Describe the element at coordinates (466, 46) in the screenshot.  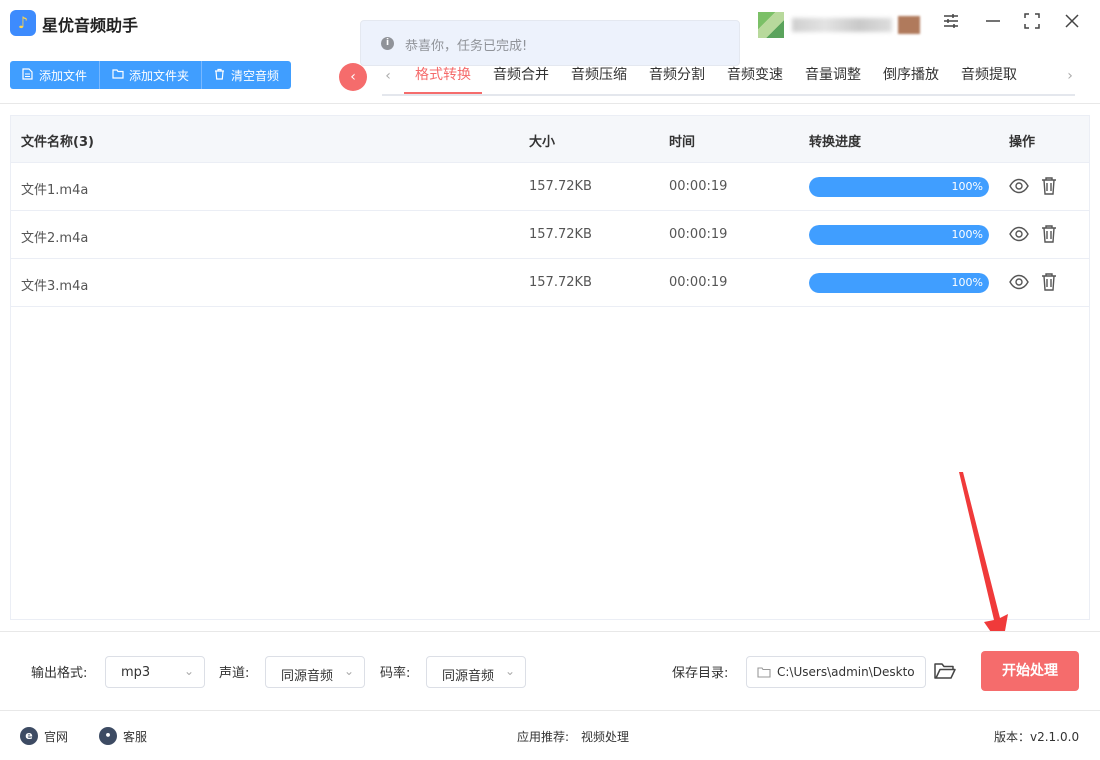
I see `toast-message: 恭喜你，任务已完成!` at that location.